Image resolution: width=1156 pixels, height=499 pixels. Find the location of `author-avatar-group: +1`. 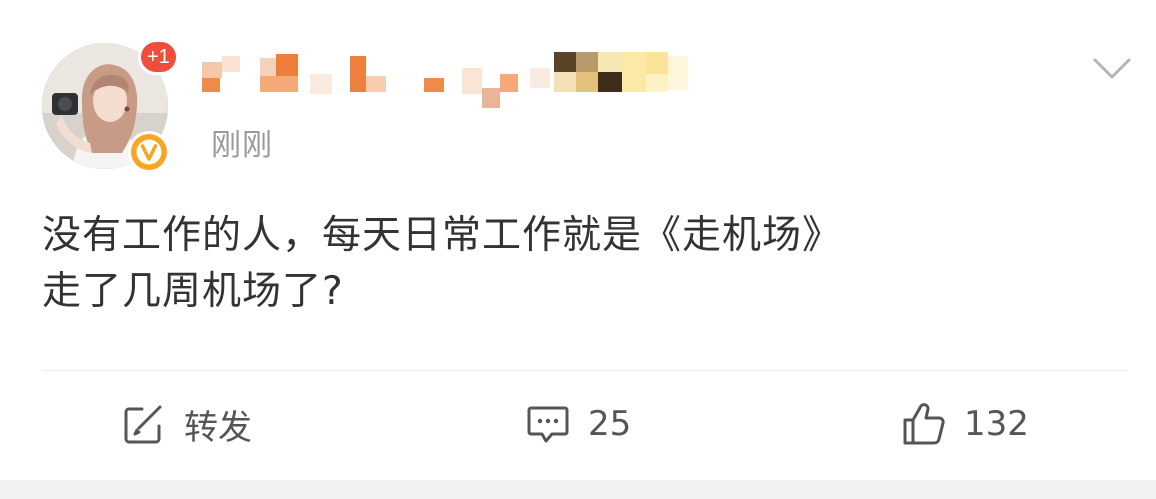

author-avatar-group: +1 is located at coordinates (110, 106).